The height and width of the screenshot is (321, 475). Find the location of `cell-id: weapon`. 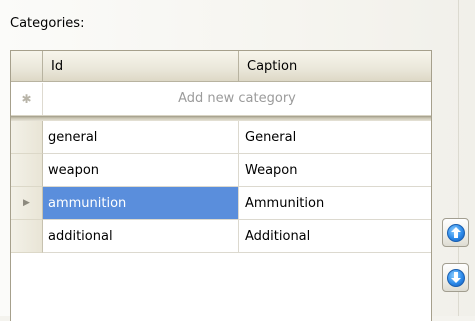

cell-id: weapon is located at coordinates (141, 170).